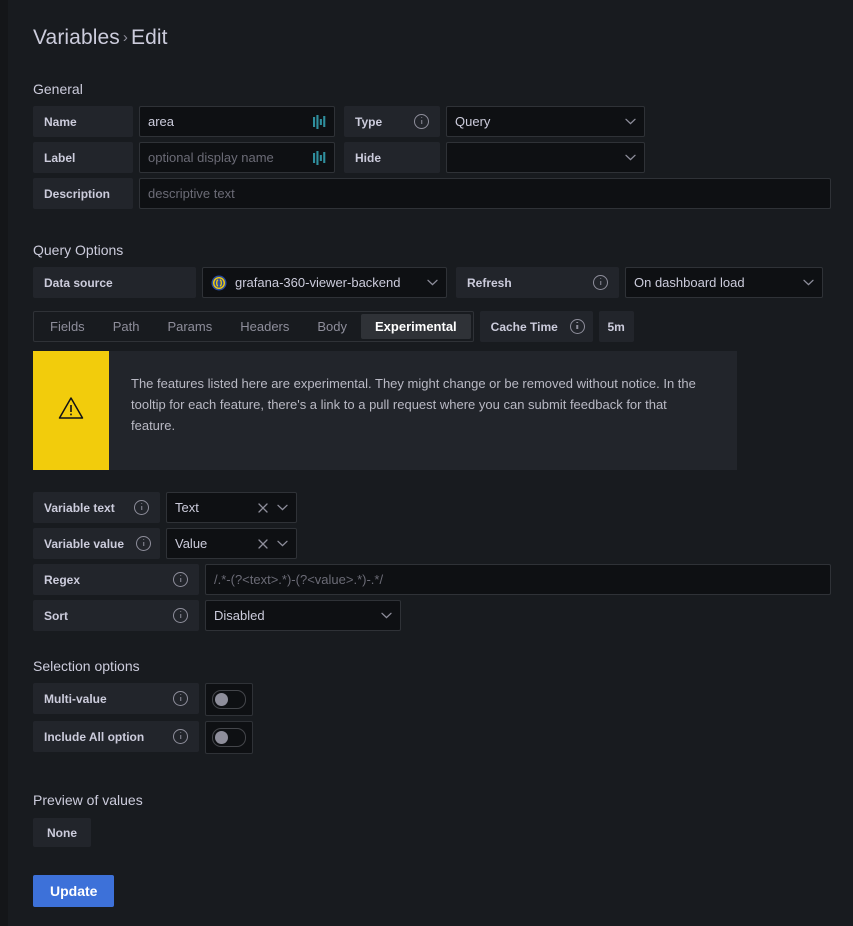 This screenshot has height=926, width=853. Describe the element at coordinates (489, 282) in the screenshot. I see `refresh-label-text: Refresh` at that location.